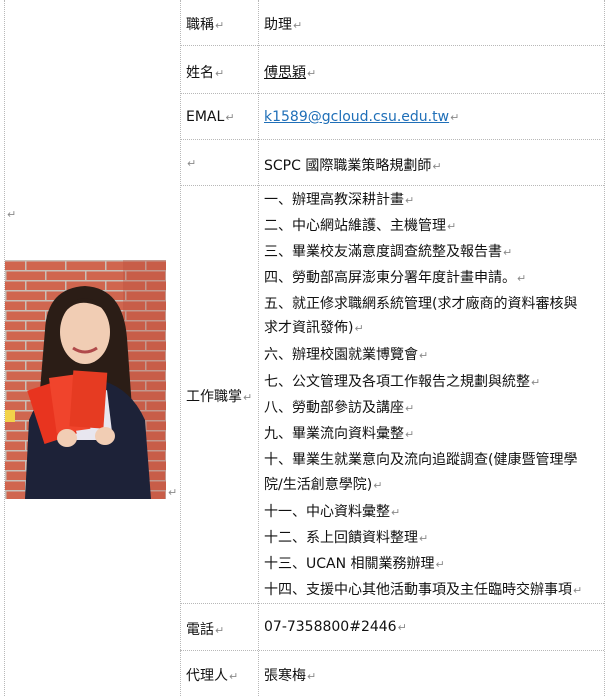 Image resolution: width=606 pixels, height=696 pixels. I want to click on duty-item: 十、畢業生就業意向及流向追蹤調查(健康暨管理學, so click(421, 460).